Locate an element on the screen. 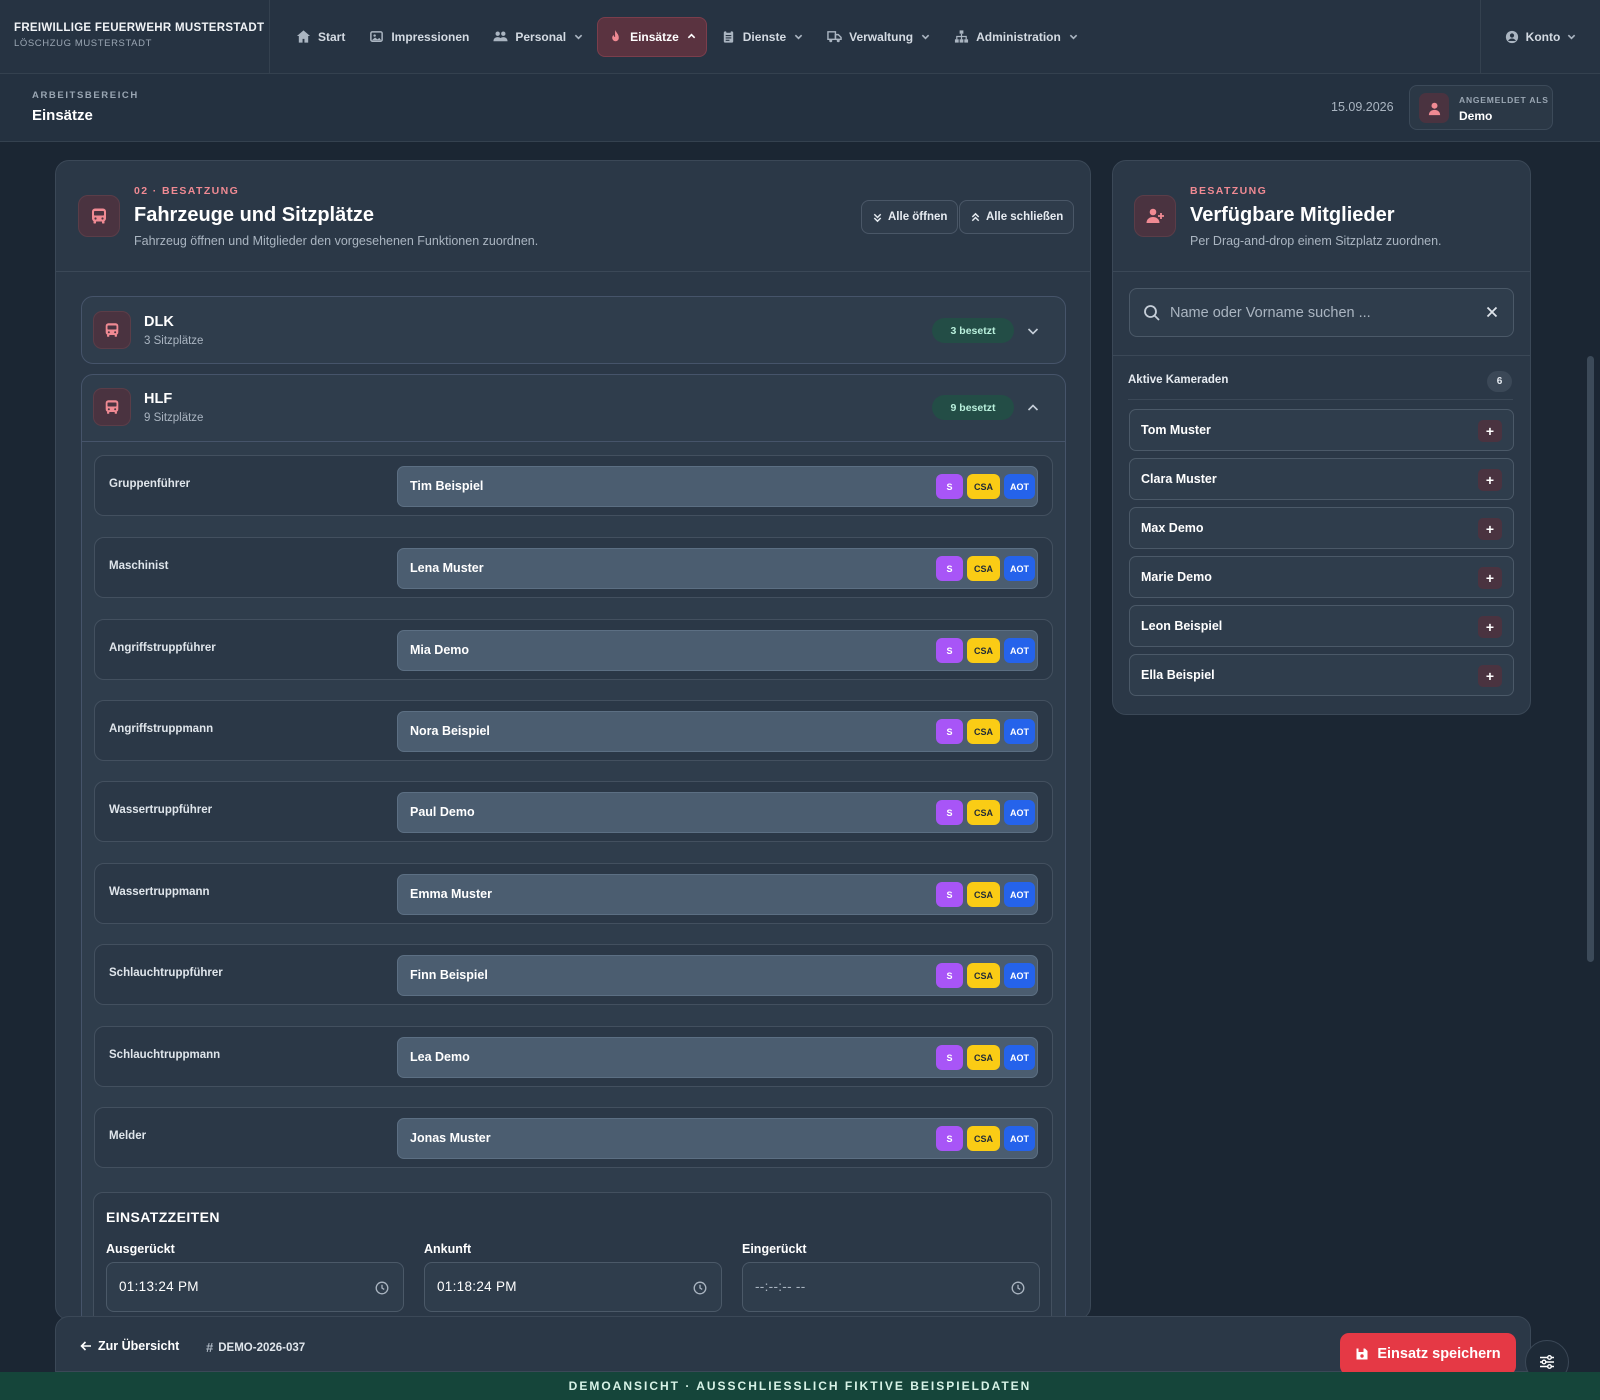  assigned-member-chip: Tim Beispiel S CSA AOT is located at coordinates (717, 486).